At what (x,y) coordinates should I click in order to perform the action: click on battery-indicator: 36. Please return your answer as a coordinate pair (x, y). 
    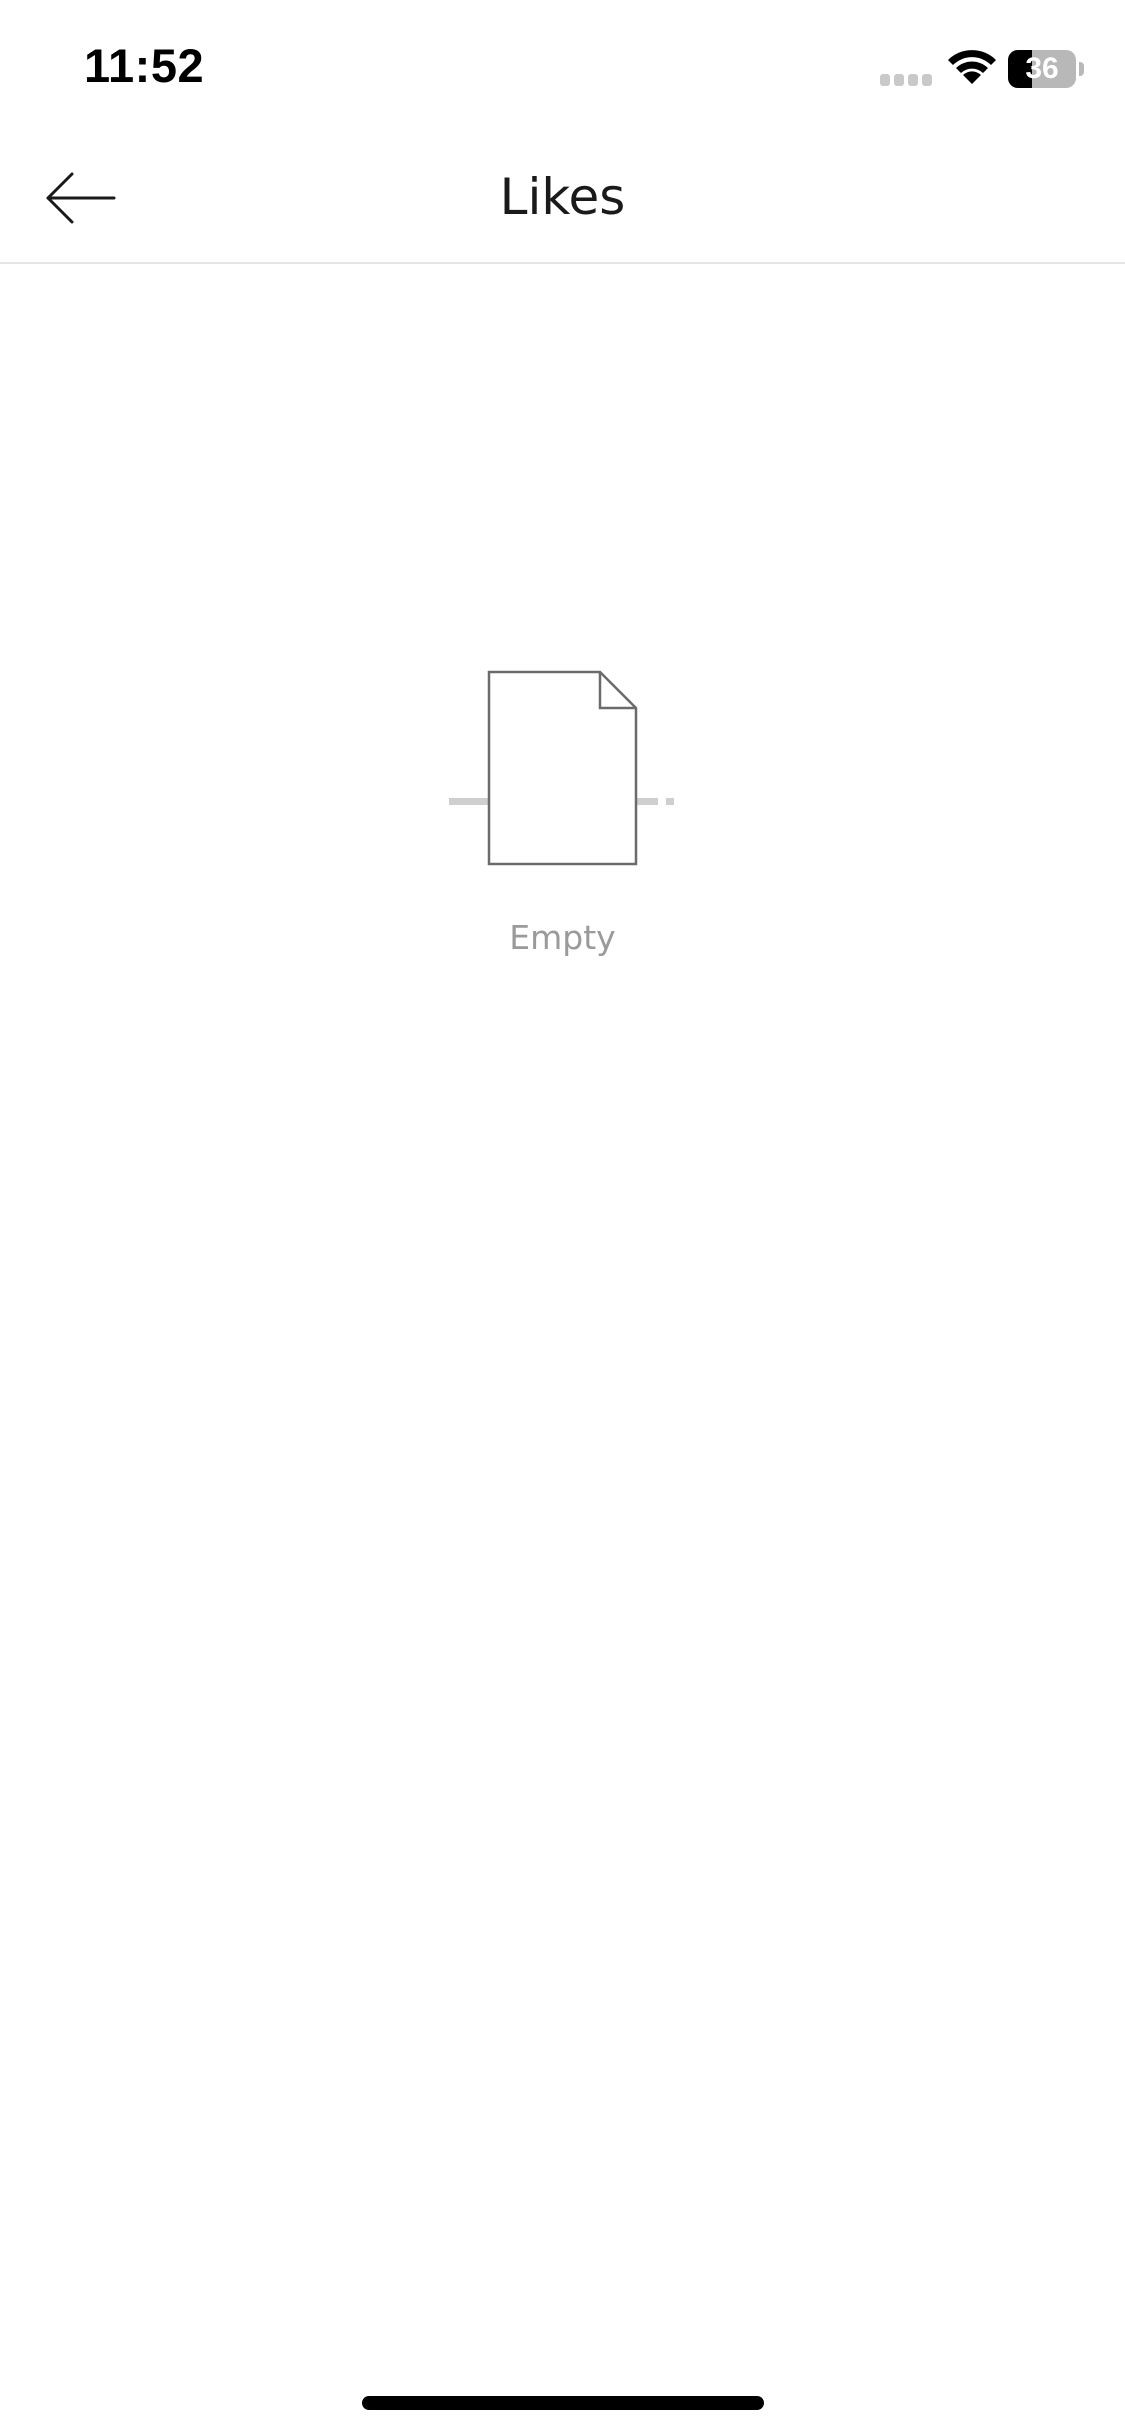
    Looking at the image, I should click on (1048, 69).